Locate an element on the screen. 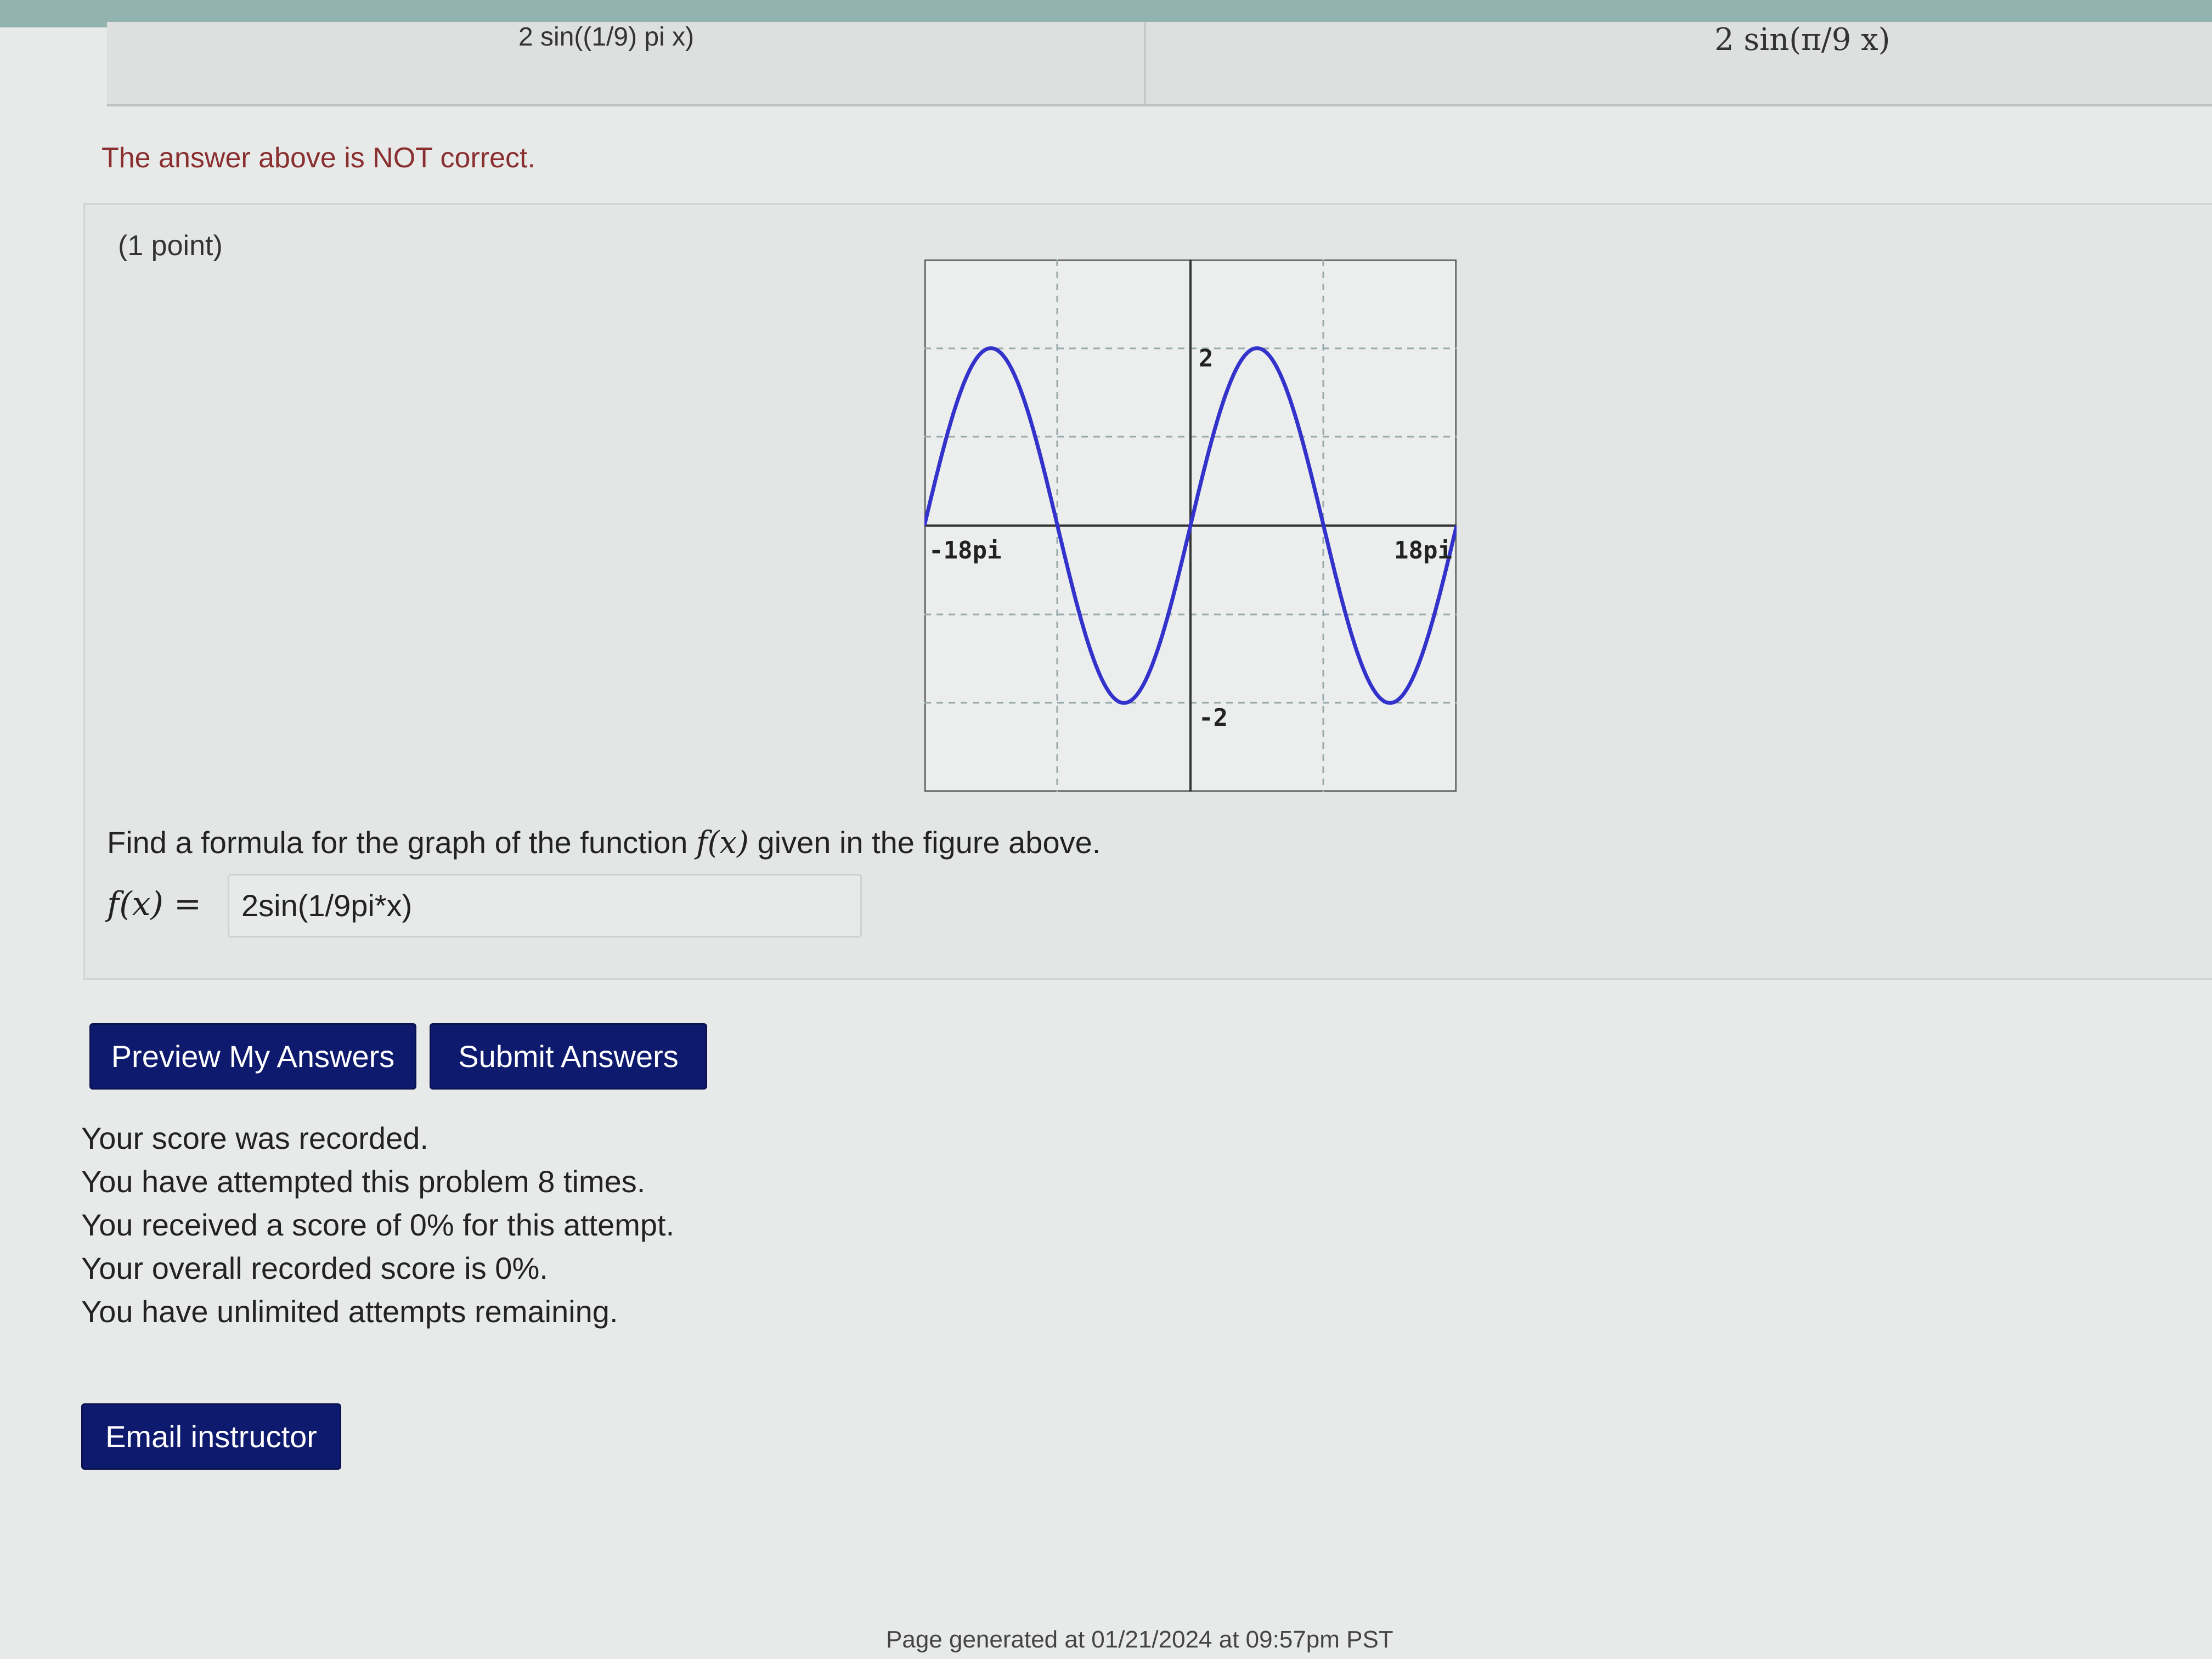 The height and width of the screenshot is (1659, 2212). graph-xmax-label: 18pi is located at coordinates (1423, 551).